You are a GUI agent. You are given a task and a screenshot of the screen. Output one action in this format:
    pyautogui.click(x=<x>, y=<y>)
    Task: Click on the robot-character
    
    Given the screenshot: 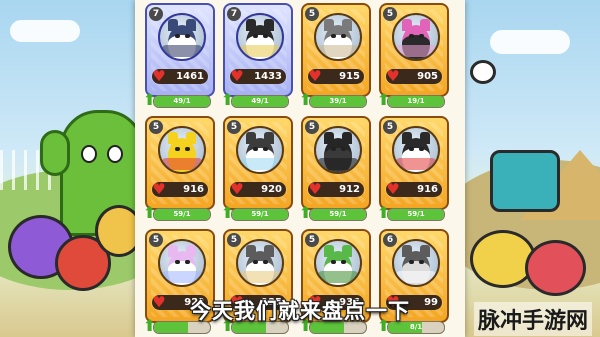 What is the action you would take?
    pyautogui.click(x=525, y=181)
    